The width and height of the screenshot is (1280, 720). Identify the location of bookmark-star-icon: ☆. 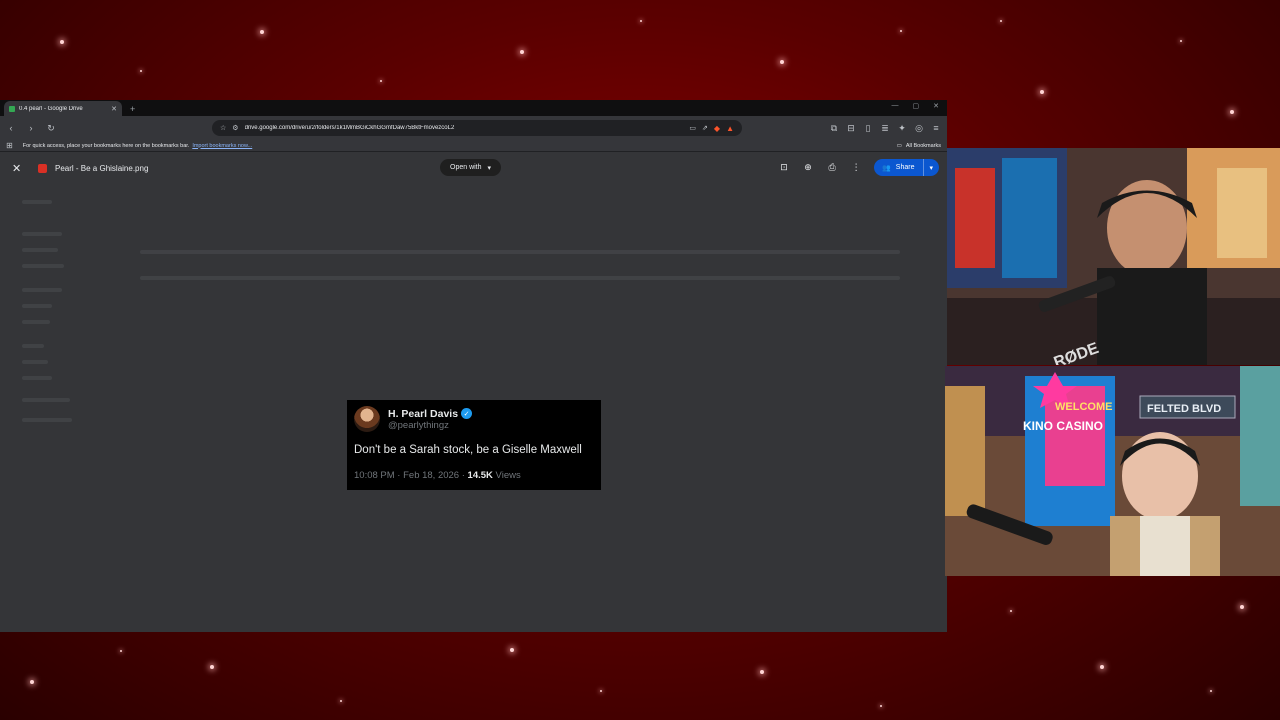
(223, 128).